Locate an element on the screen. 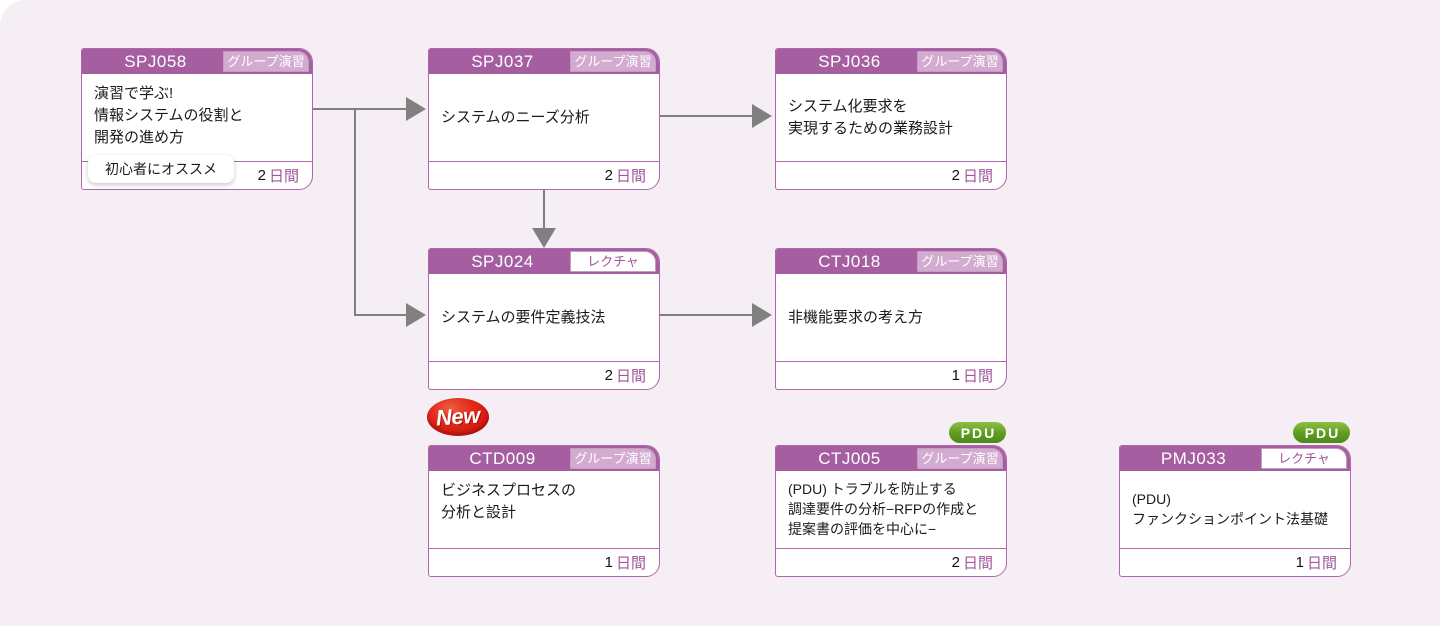 The height and width of the screenshot is (626, 1440). course-title: システム化要求を 実現するための業務設計 is located at coordinates (891, 118).